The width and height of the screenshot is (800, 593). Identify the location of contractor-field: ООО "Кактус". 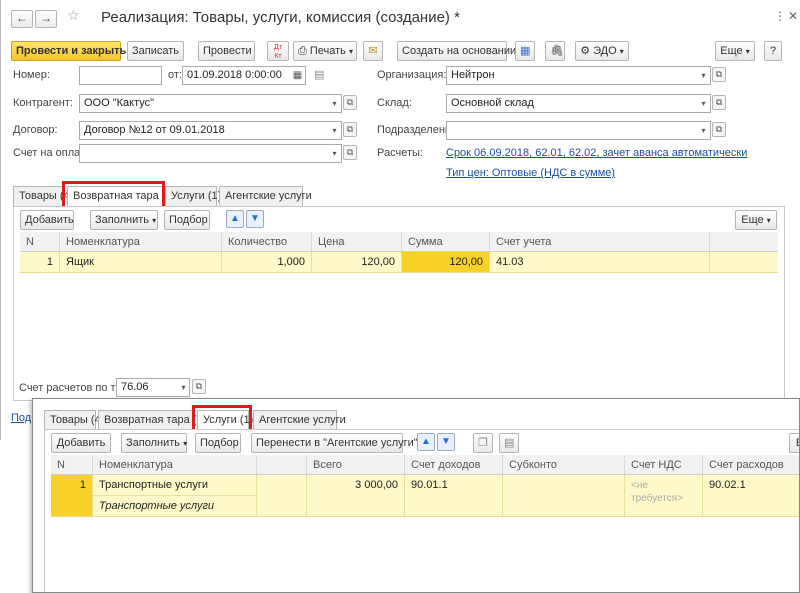
(210, 103).